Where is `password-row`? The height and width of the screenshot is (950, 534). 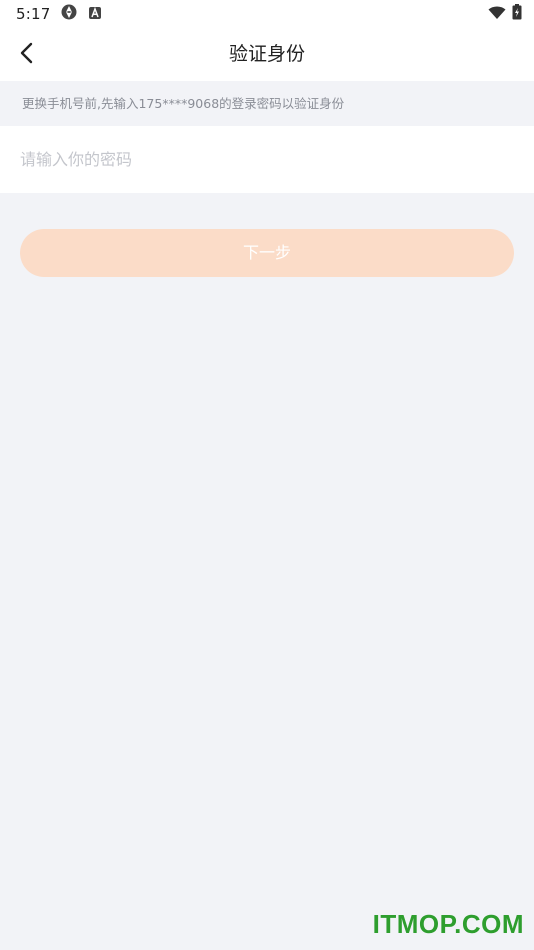 password-row is located at coordinates (267, 159).